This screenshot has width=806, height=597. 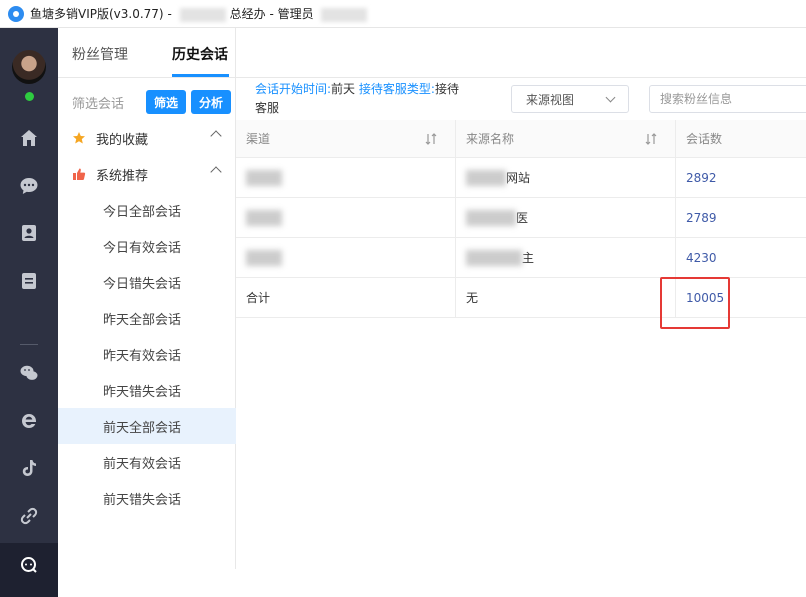 What do you see at coordinates (566, 138) in the screenshot?
I see `header-source-name: 来源名称` at bounding box center [566, 138].